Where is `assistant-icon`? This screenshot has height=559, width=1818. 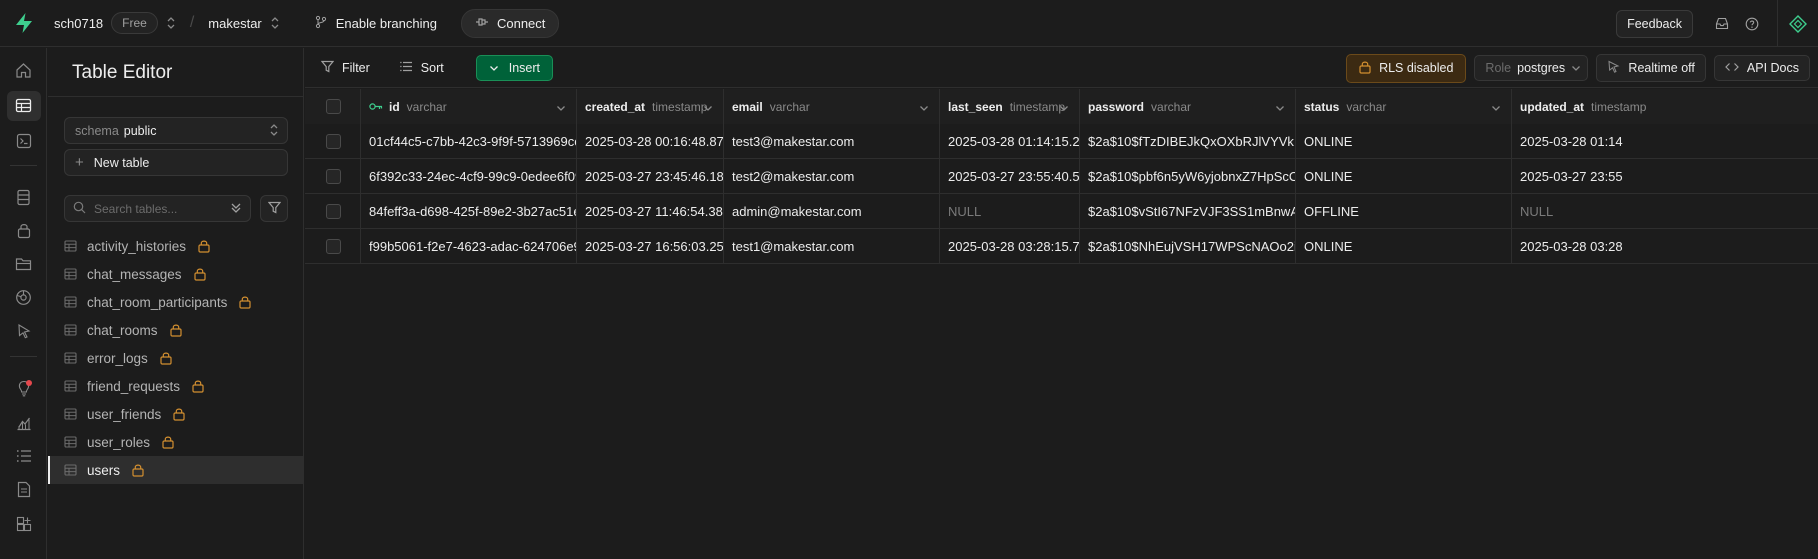 assistant-icon is located at coordinates (1798, 23).